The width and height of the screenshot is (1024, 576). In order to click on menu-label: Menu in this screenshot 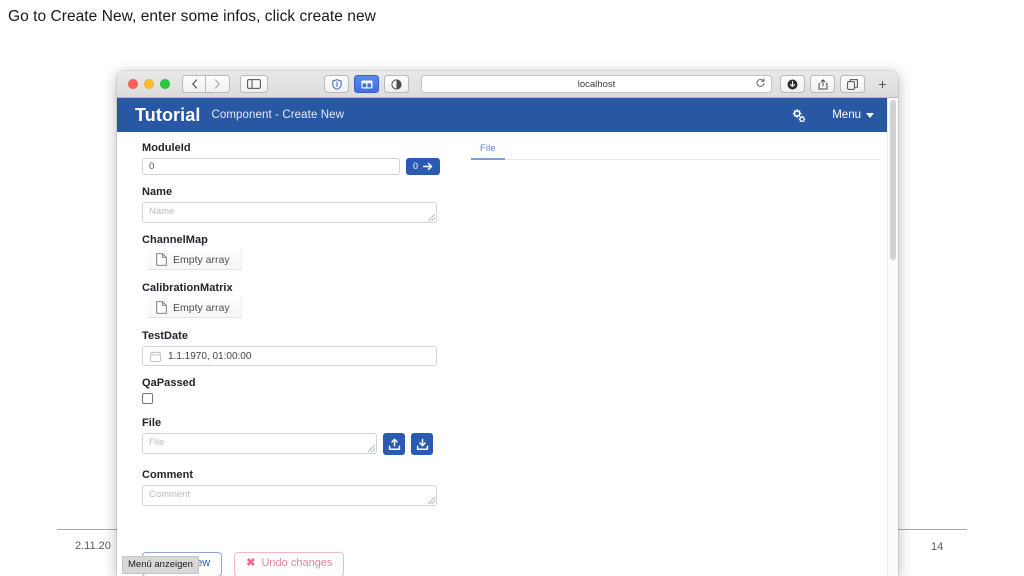, I will do `click(846, 115)`.